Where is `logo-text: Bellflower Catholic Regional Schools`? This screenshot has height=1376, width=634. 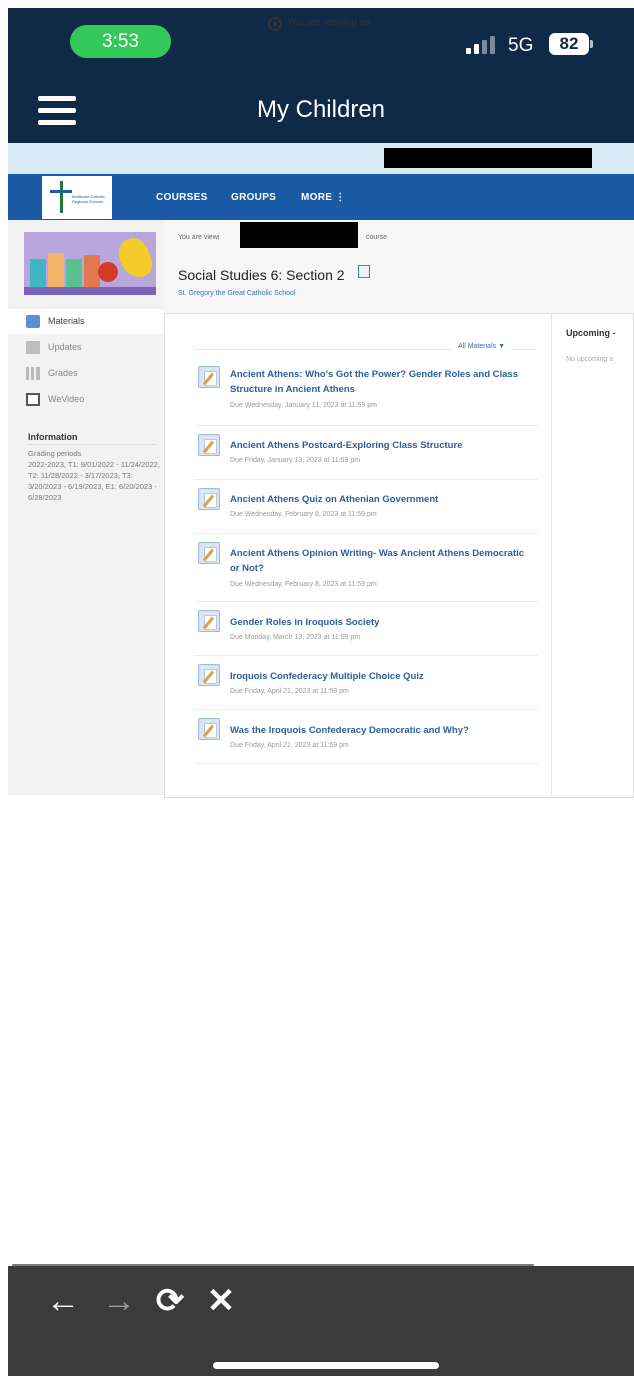 logo-text: Bellflower Catholic Regional Schools is located at coordinates (88, 199).